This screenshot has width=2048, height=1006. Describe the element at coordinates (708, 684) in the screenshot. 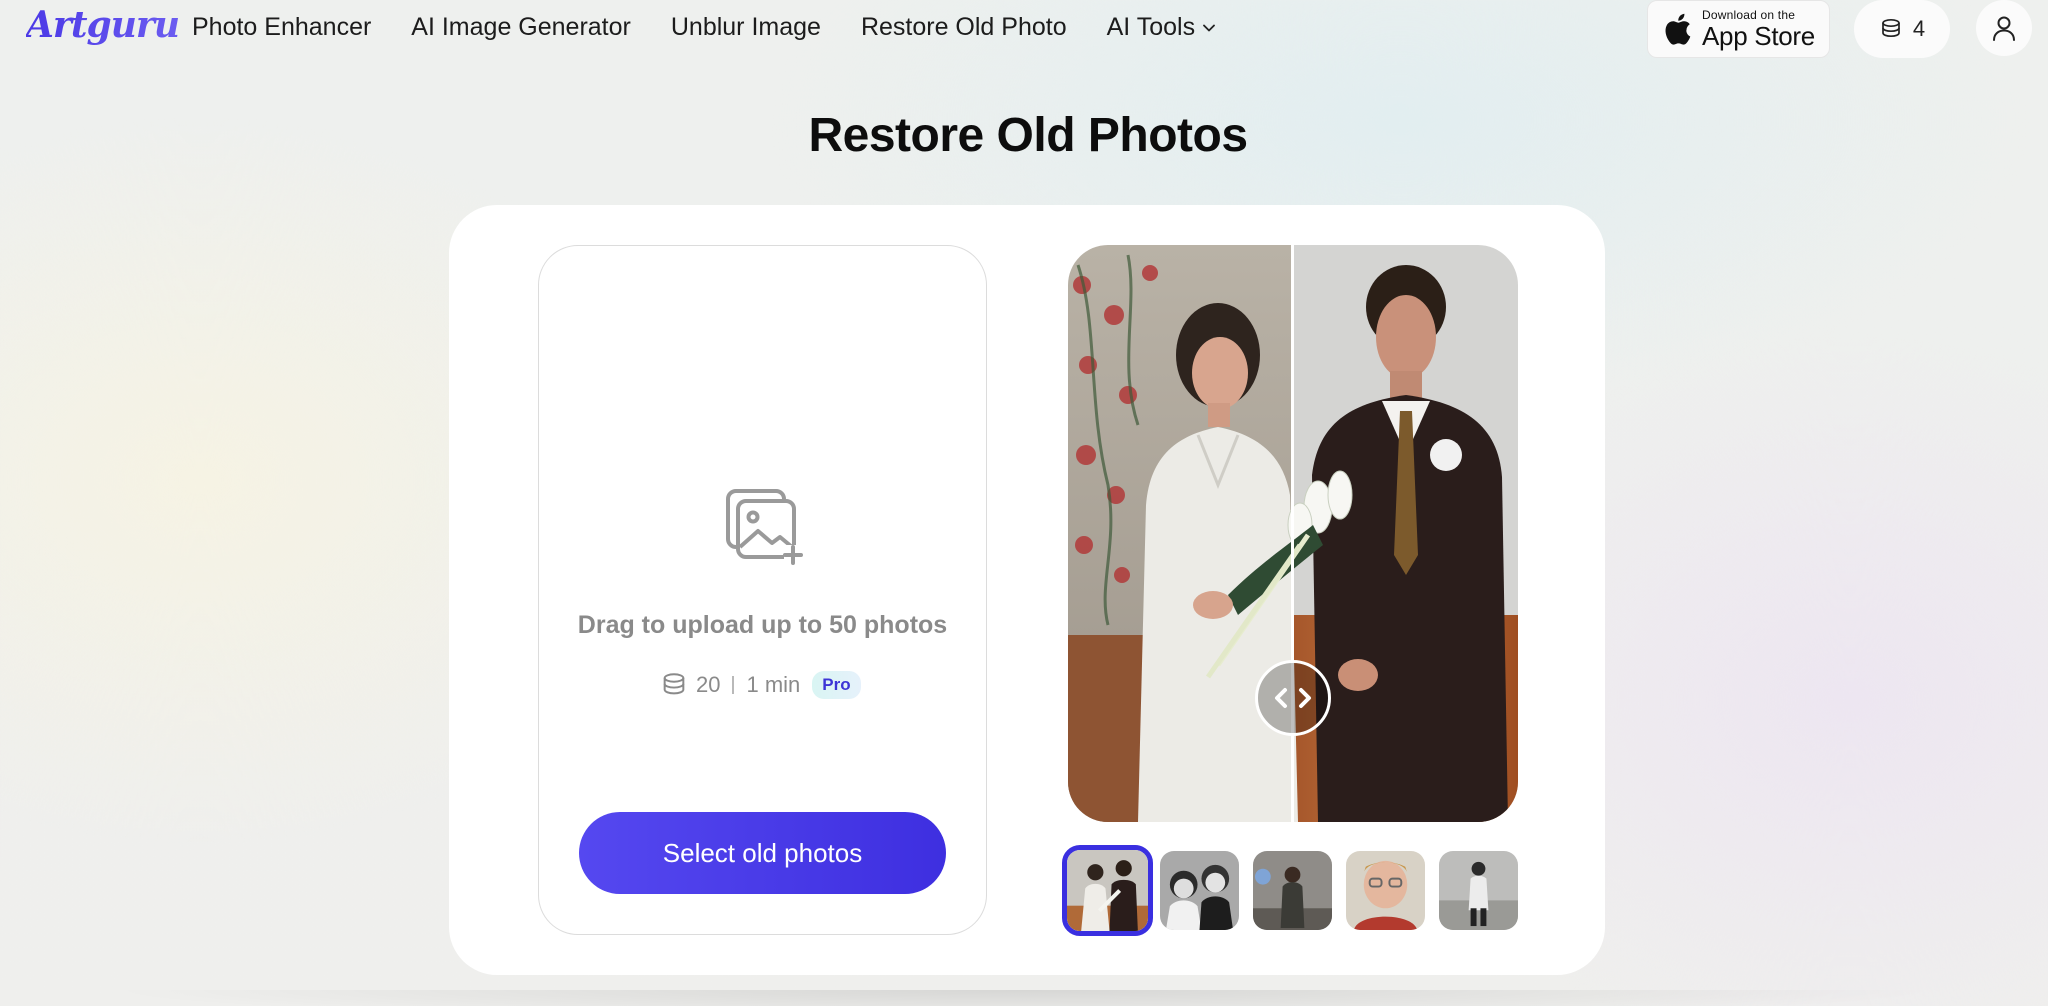

I see `credit-cost: 20` at that location.